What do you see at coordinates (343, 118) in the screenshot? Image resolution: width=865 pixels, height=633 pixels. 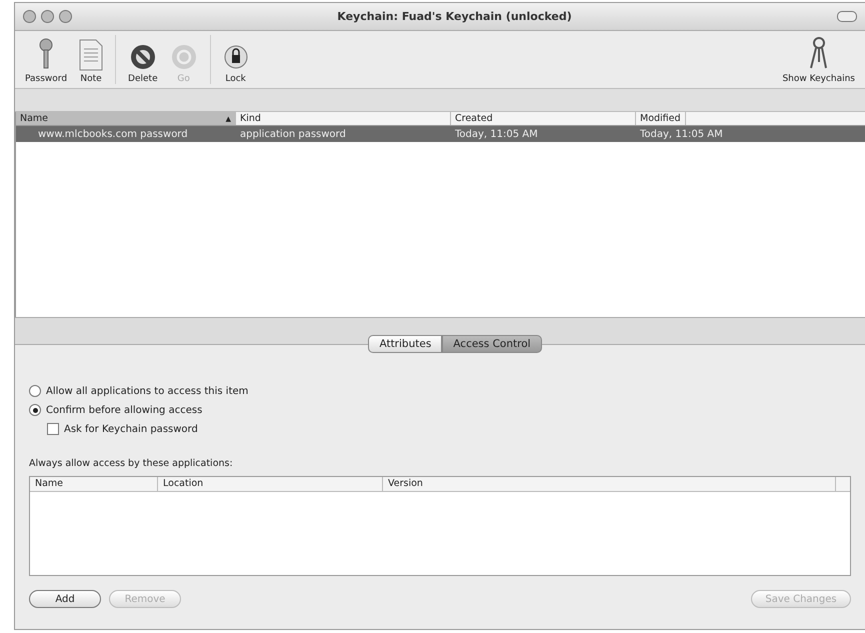 I see `column-header: Kind` at bounding box center [343, 118].